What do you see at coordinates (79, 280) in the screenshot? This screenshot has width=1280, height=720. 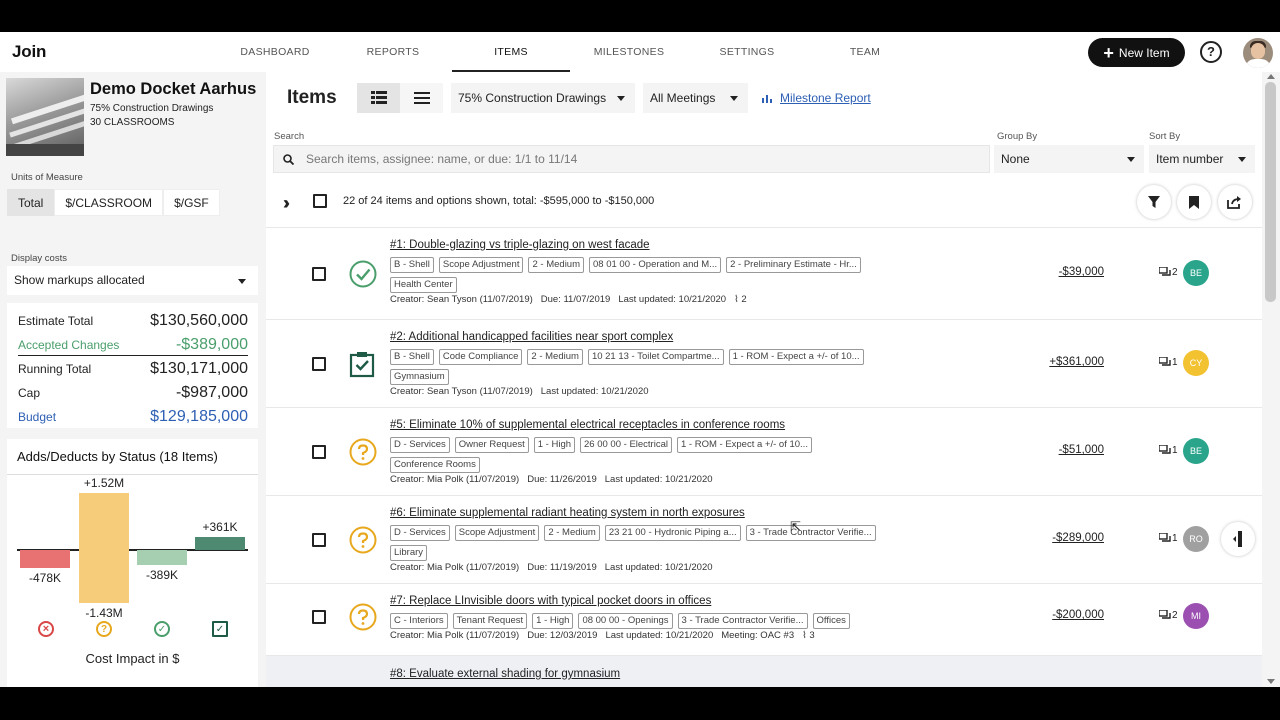 I see `display-costs-value: Show markups allocated` at bounding box center [79, 280].